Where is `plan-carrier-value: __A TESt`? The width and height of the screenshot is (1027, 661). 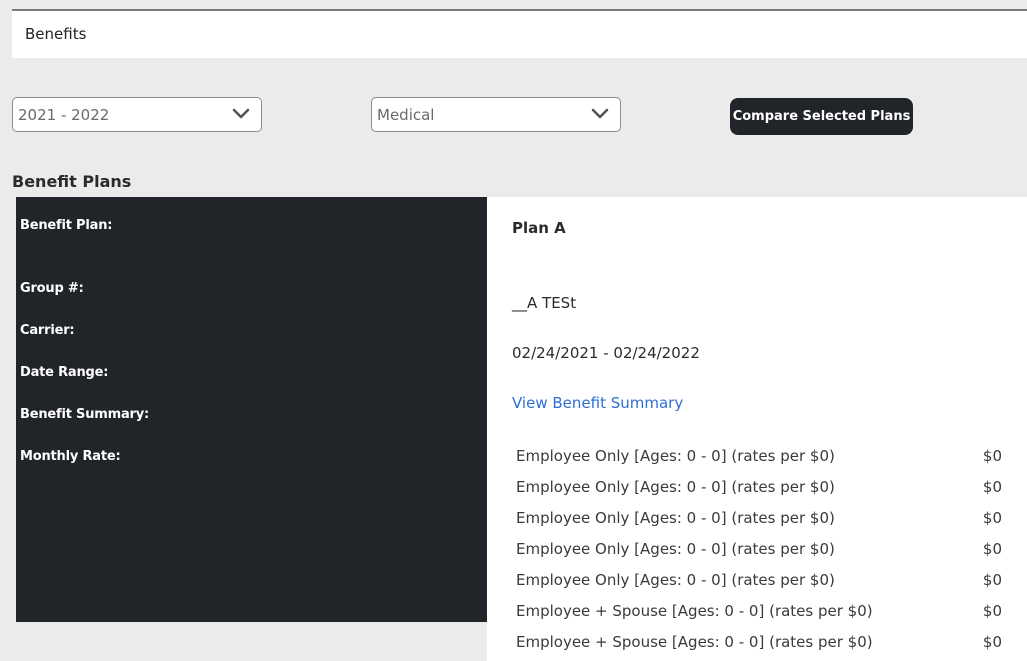 plan-carrier-value: __A TESt is located at coordinates (544, 303).